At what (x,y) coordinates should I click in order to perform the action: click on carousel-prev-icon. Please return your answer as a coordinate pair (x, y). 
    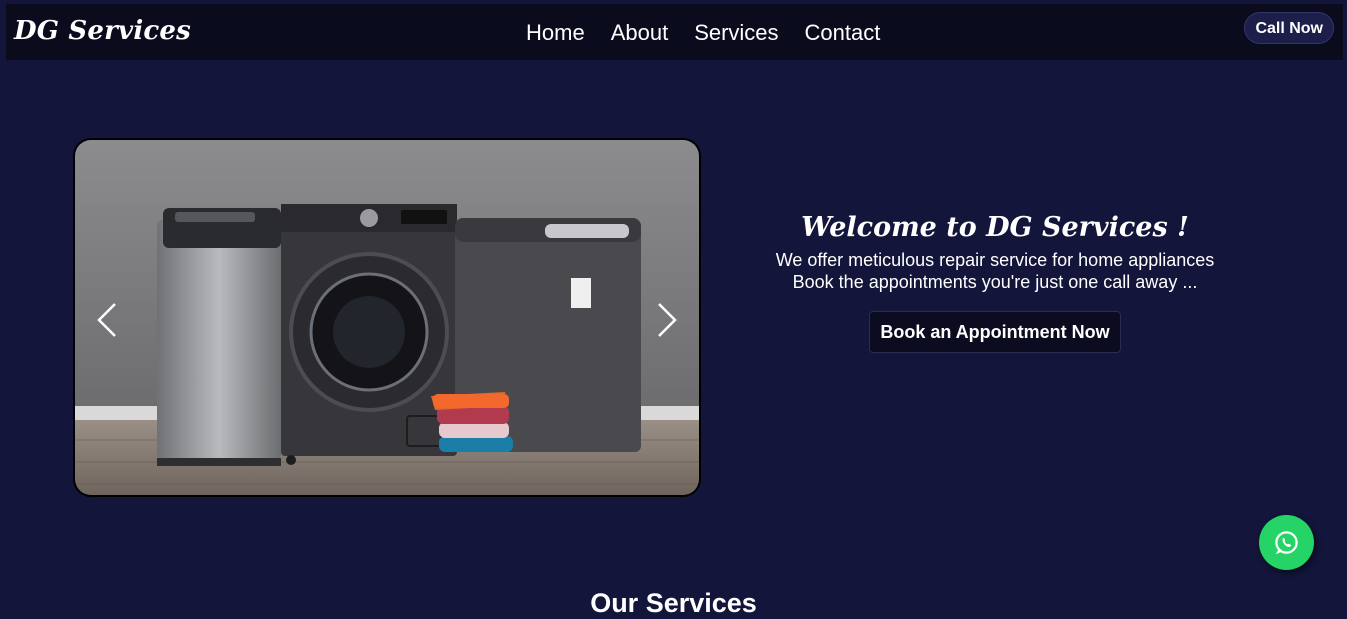
    Looking at the image, I should click on (108, 320).